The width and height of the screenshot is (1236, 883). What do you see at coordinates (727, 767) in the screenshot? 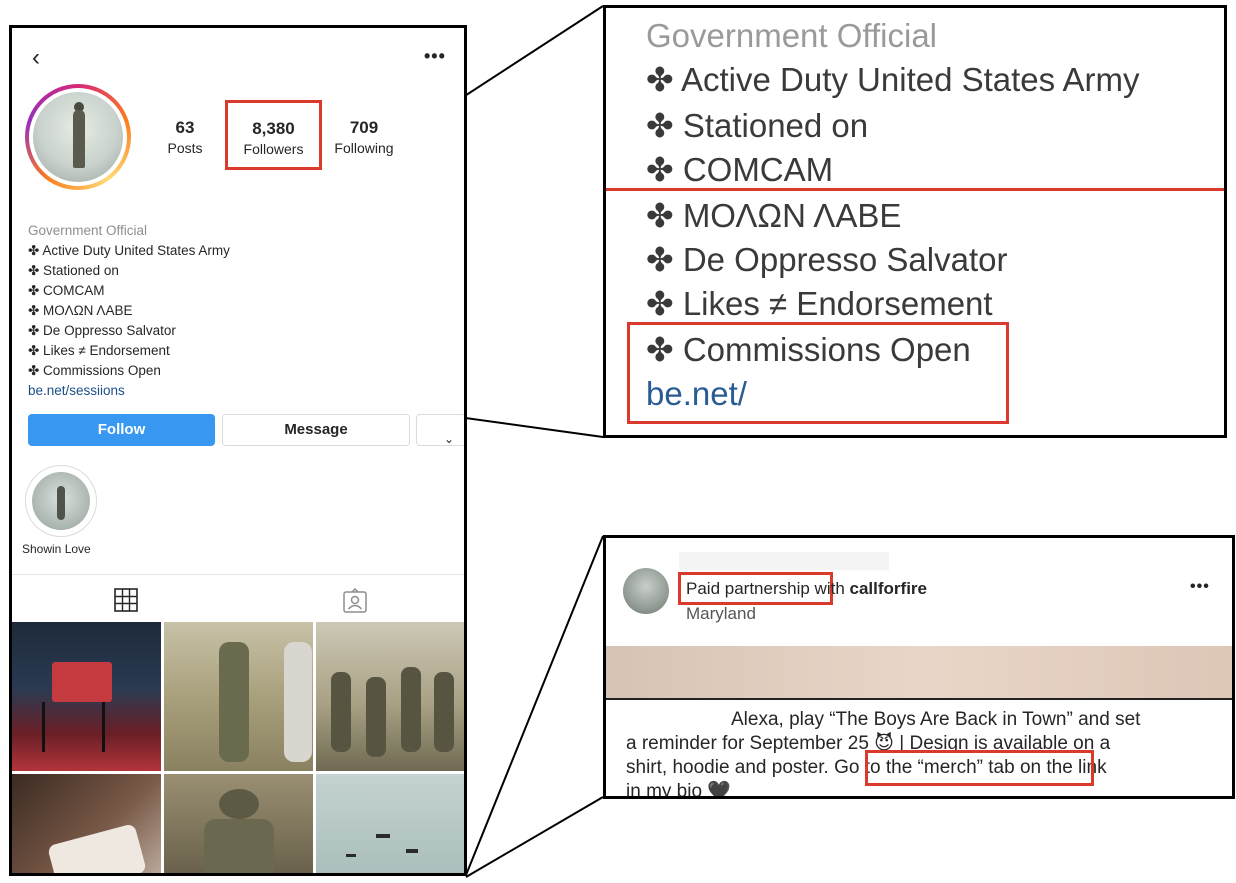
I see `caption-segment: shirt, hoodie and poster.` at bounding box center [727, 767].